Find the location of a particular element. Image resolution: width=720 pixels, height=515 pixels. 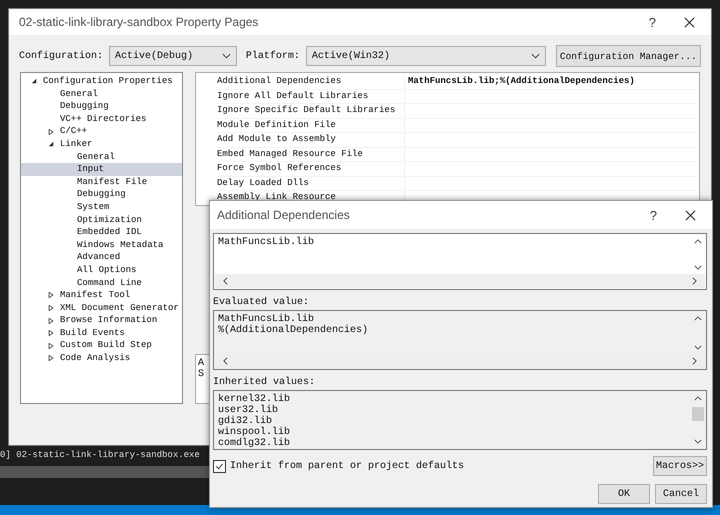

description-text: S is located at coordinates (201, 374).